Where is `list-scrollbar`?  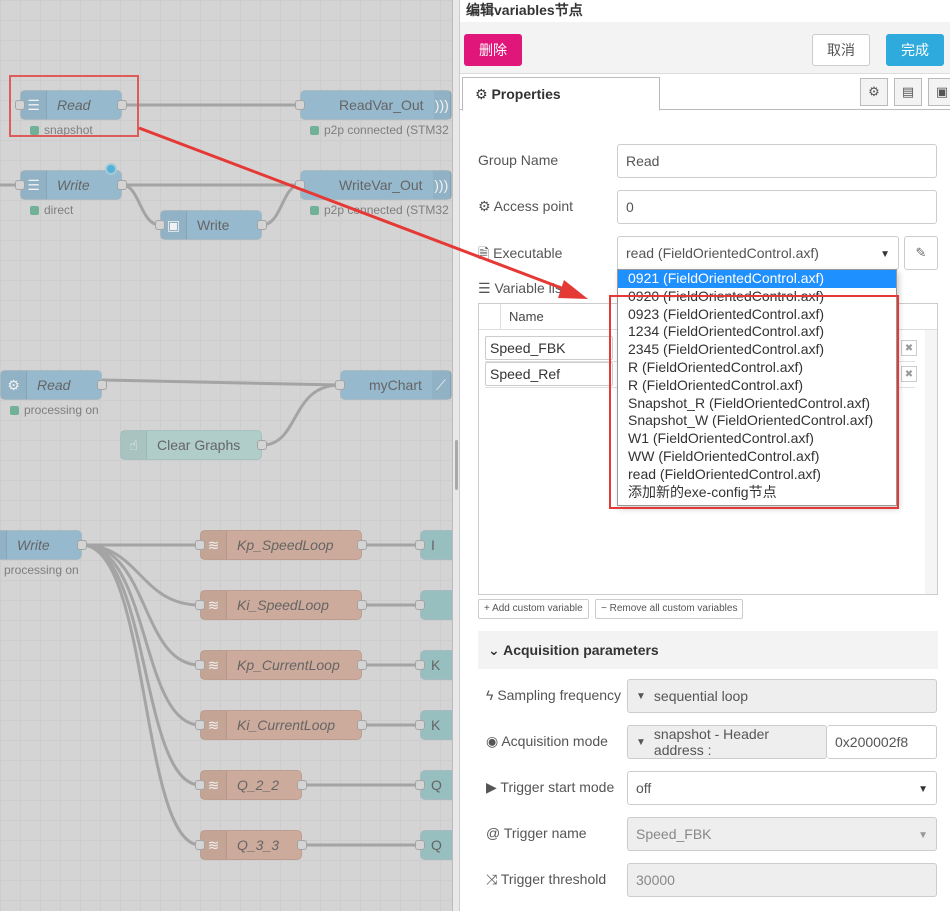
list-scrollbar is located at coordinates (931, 462).